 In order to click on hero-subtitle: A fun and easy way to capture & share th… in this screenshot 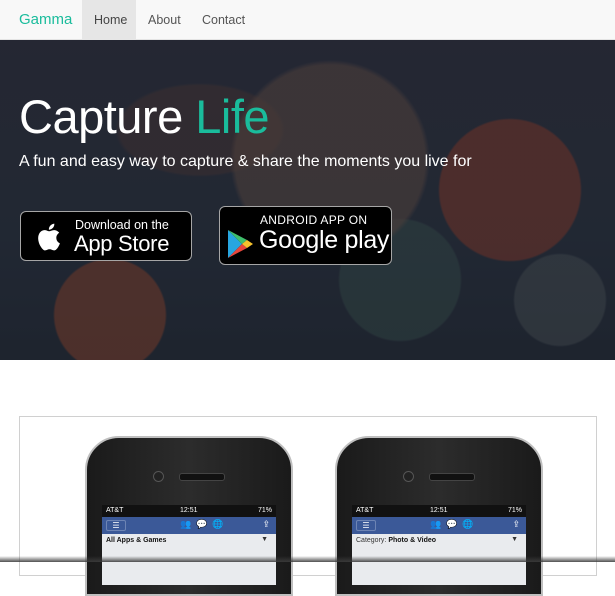, I will do `click(245, 161)`.